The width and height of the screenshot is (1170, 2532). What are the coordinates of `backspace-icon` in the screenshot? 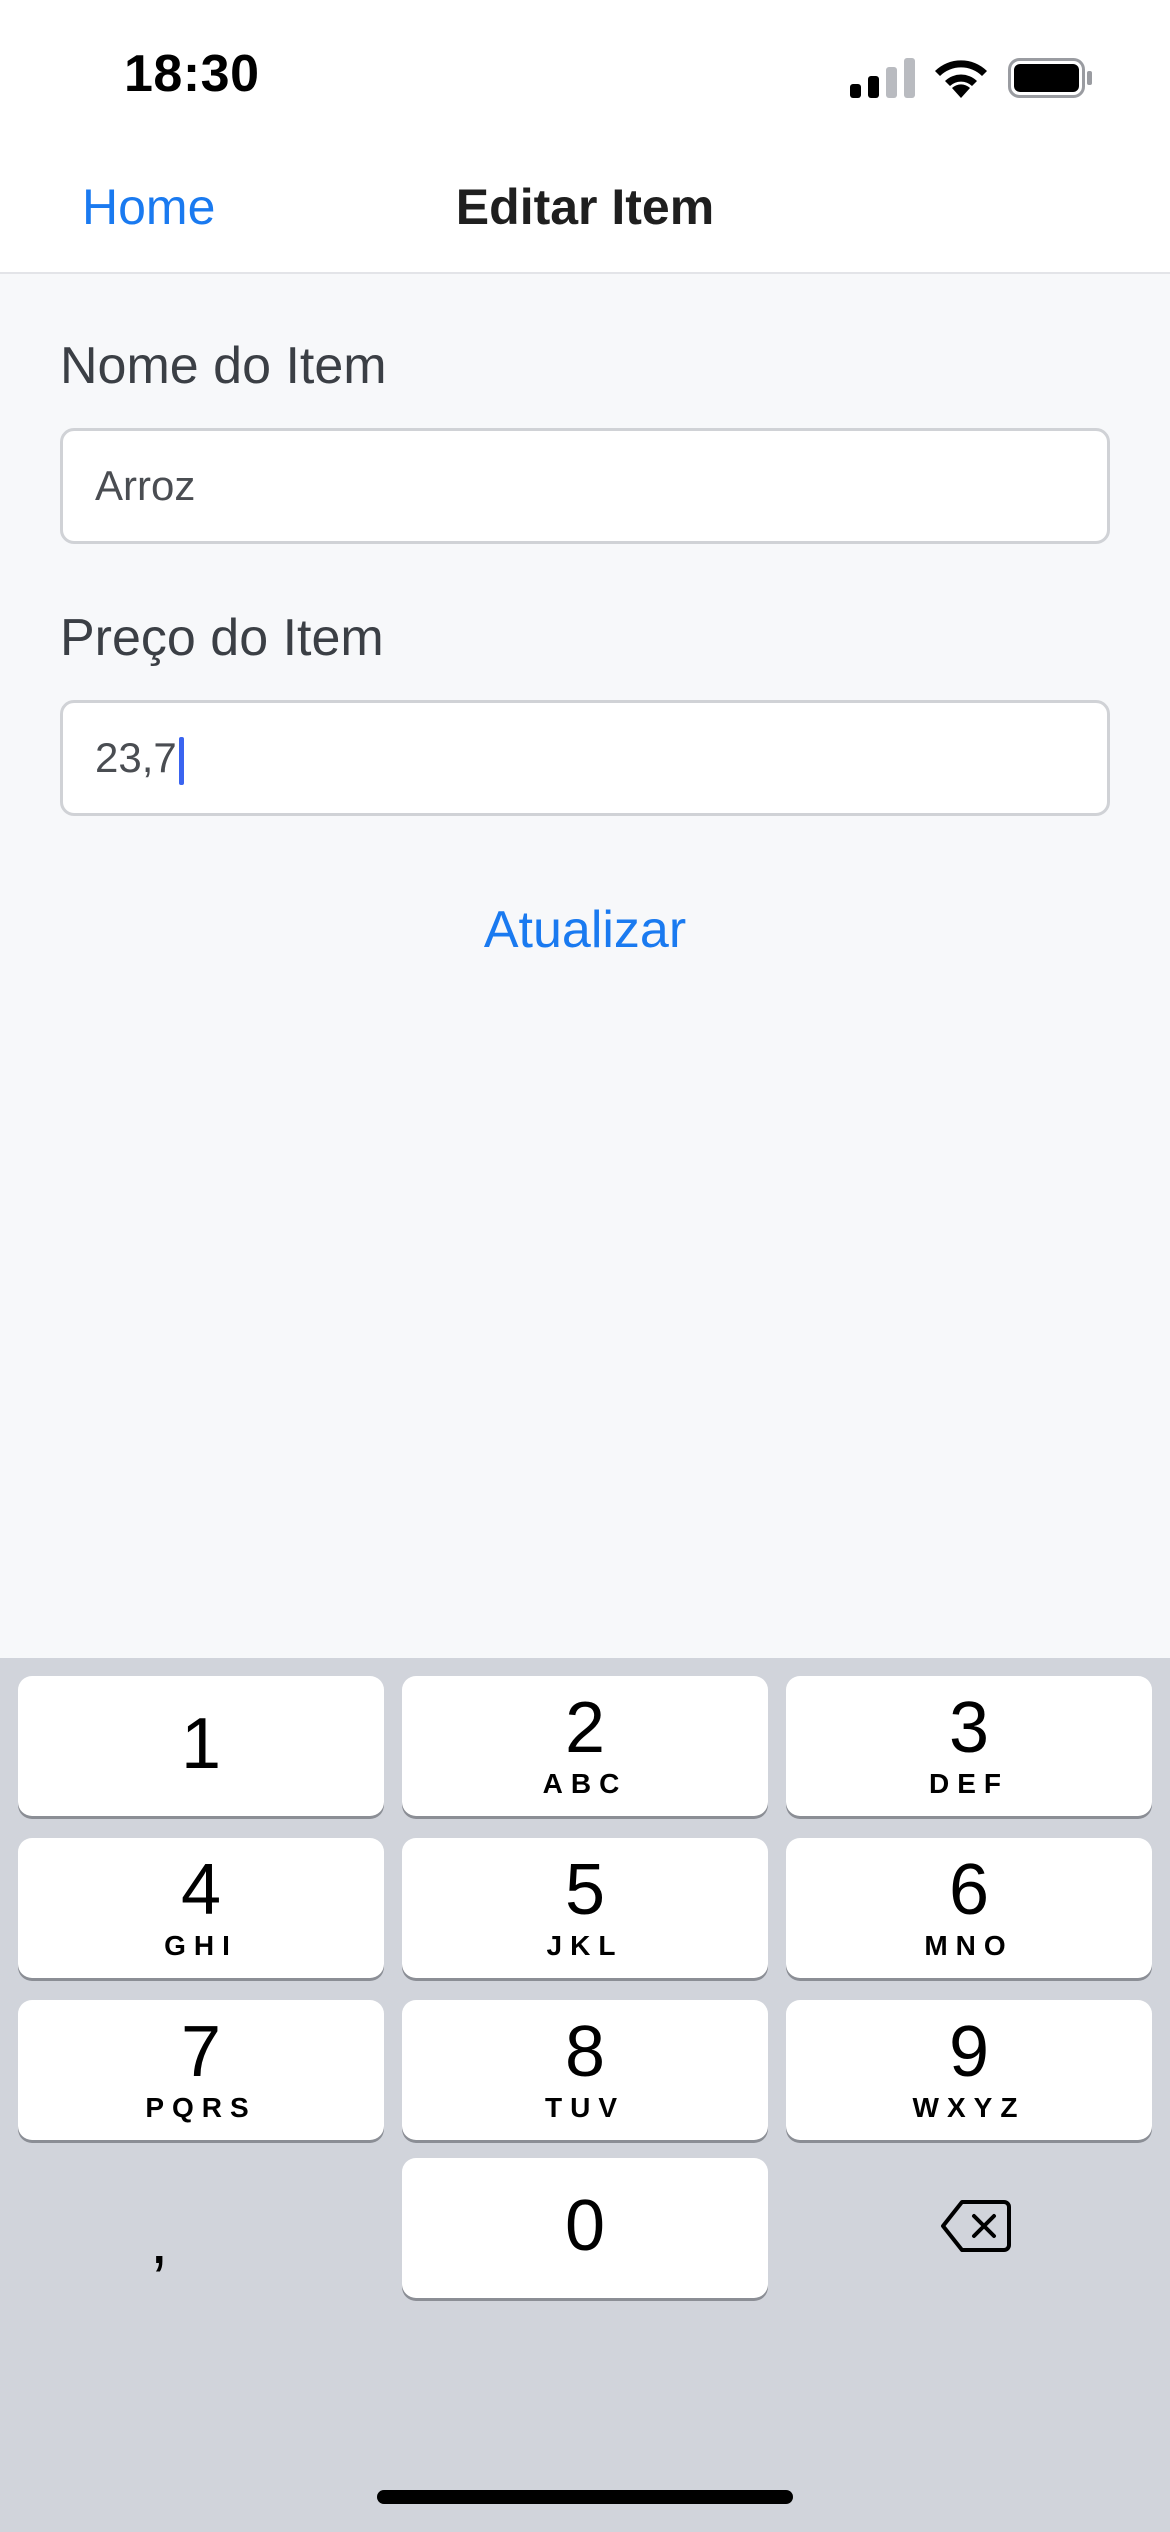 It's located at (976, 2226).